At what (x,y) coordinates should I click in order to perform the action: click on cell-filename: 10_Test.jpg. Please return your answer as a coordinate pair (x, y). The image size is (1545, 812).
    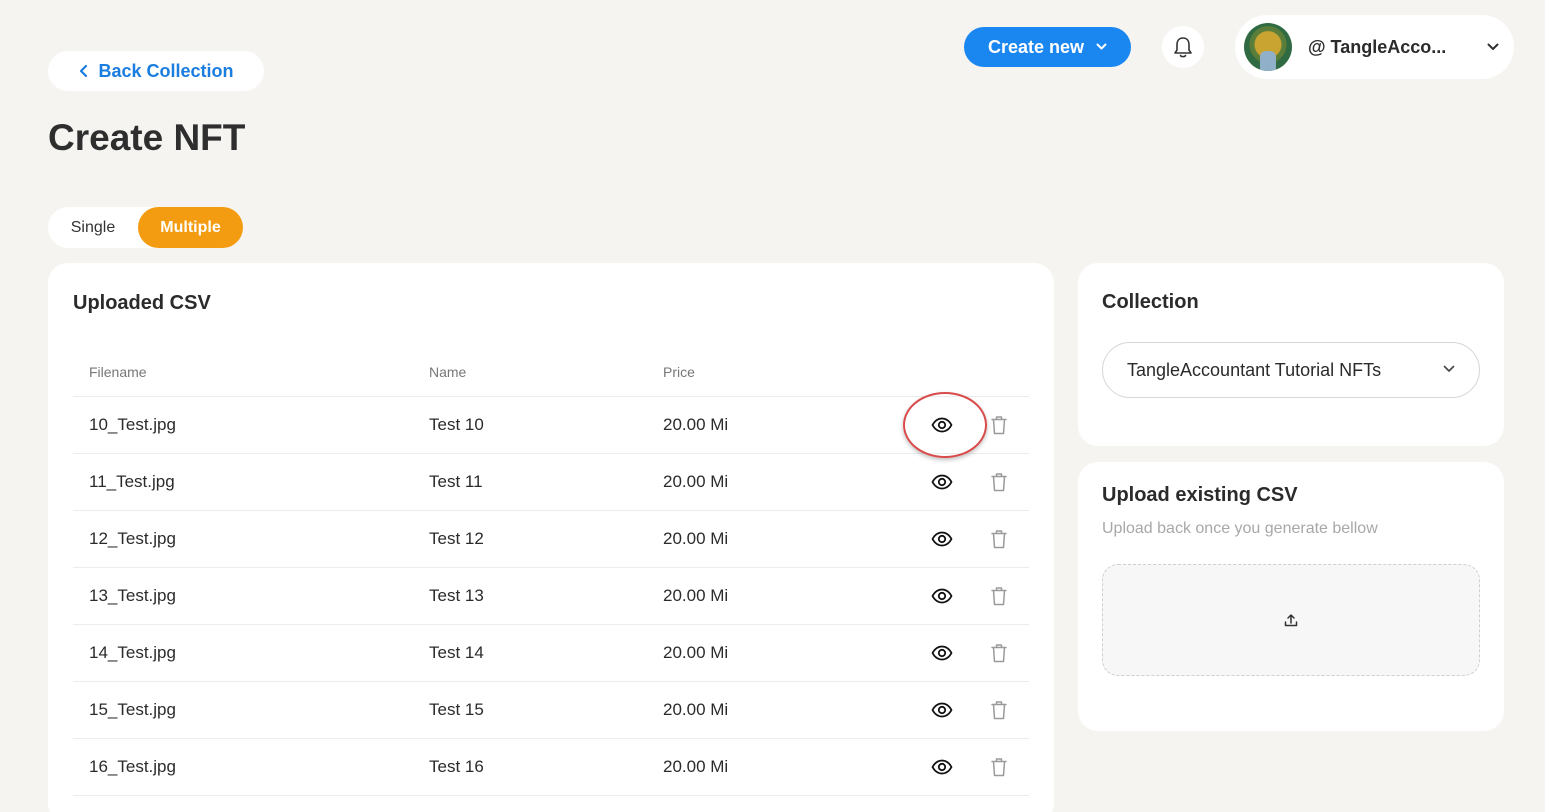
    Looking at the image, I should click on (132, 424).